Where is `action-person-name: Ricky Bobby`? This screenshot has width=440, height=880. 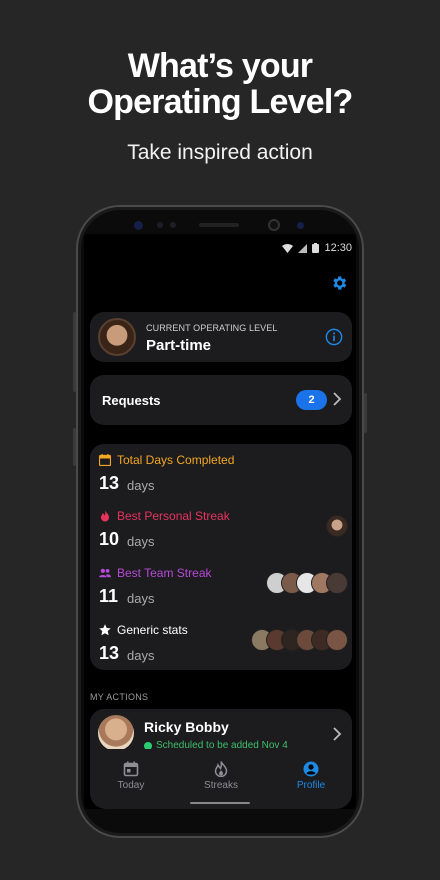 action-person-name: Ricky Bobby is located at coordinates (186, 727).